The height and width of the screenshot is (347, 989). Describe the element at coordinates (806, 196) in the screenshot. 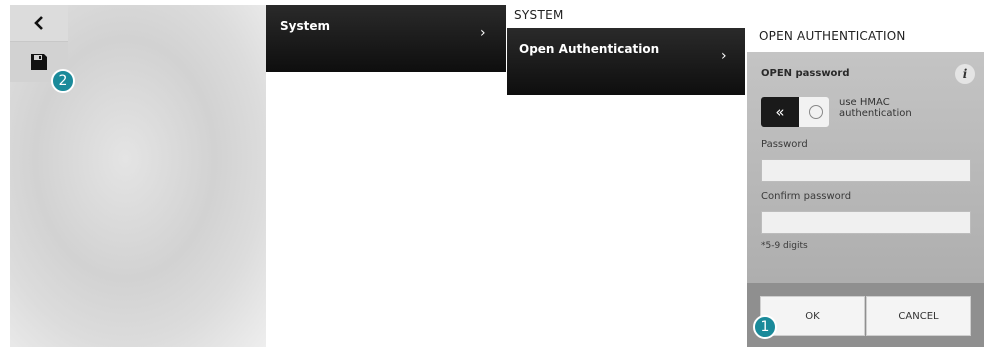

I see `confirm-password-label: Confirm password` at that location.